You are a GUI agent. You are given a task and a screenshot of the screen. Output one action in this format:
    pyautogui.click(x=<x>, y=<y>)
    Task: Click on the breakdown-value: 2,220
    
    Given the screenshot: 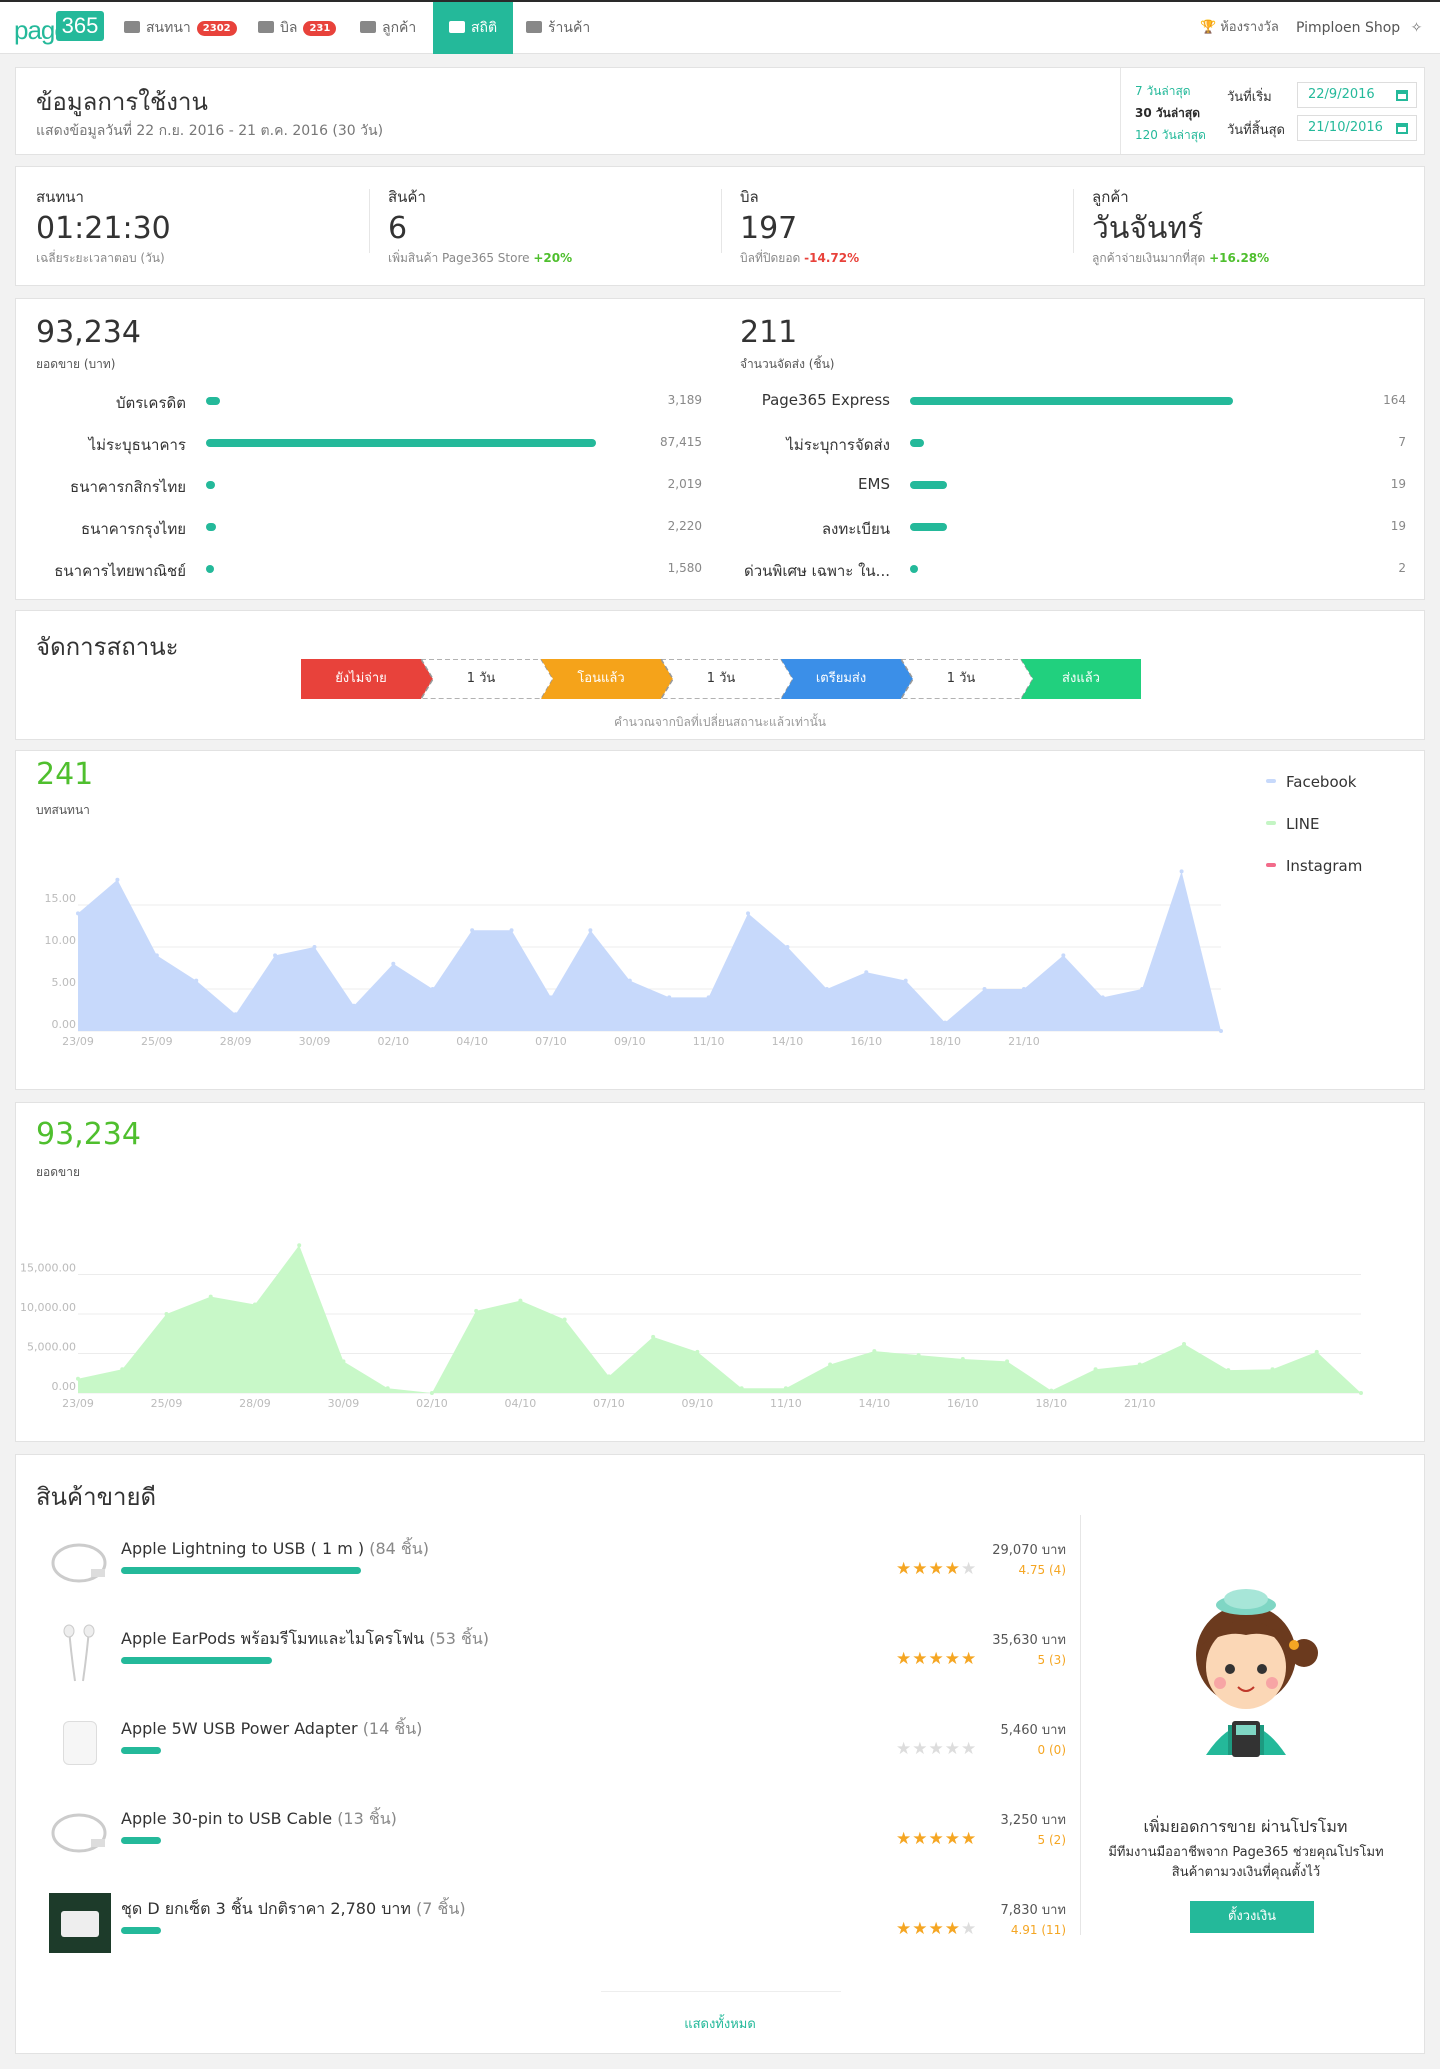 What is the action you would take?
    pyautogui.click(x=684, y=526)
    